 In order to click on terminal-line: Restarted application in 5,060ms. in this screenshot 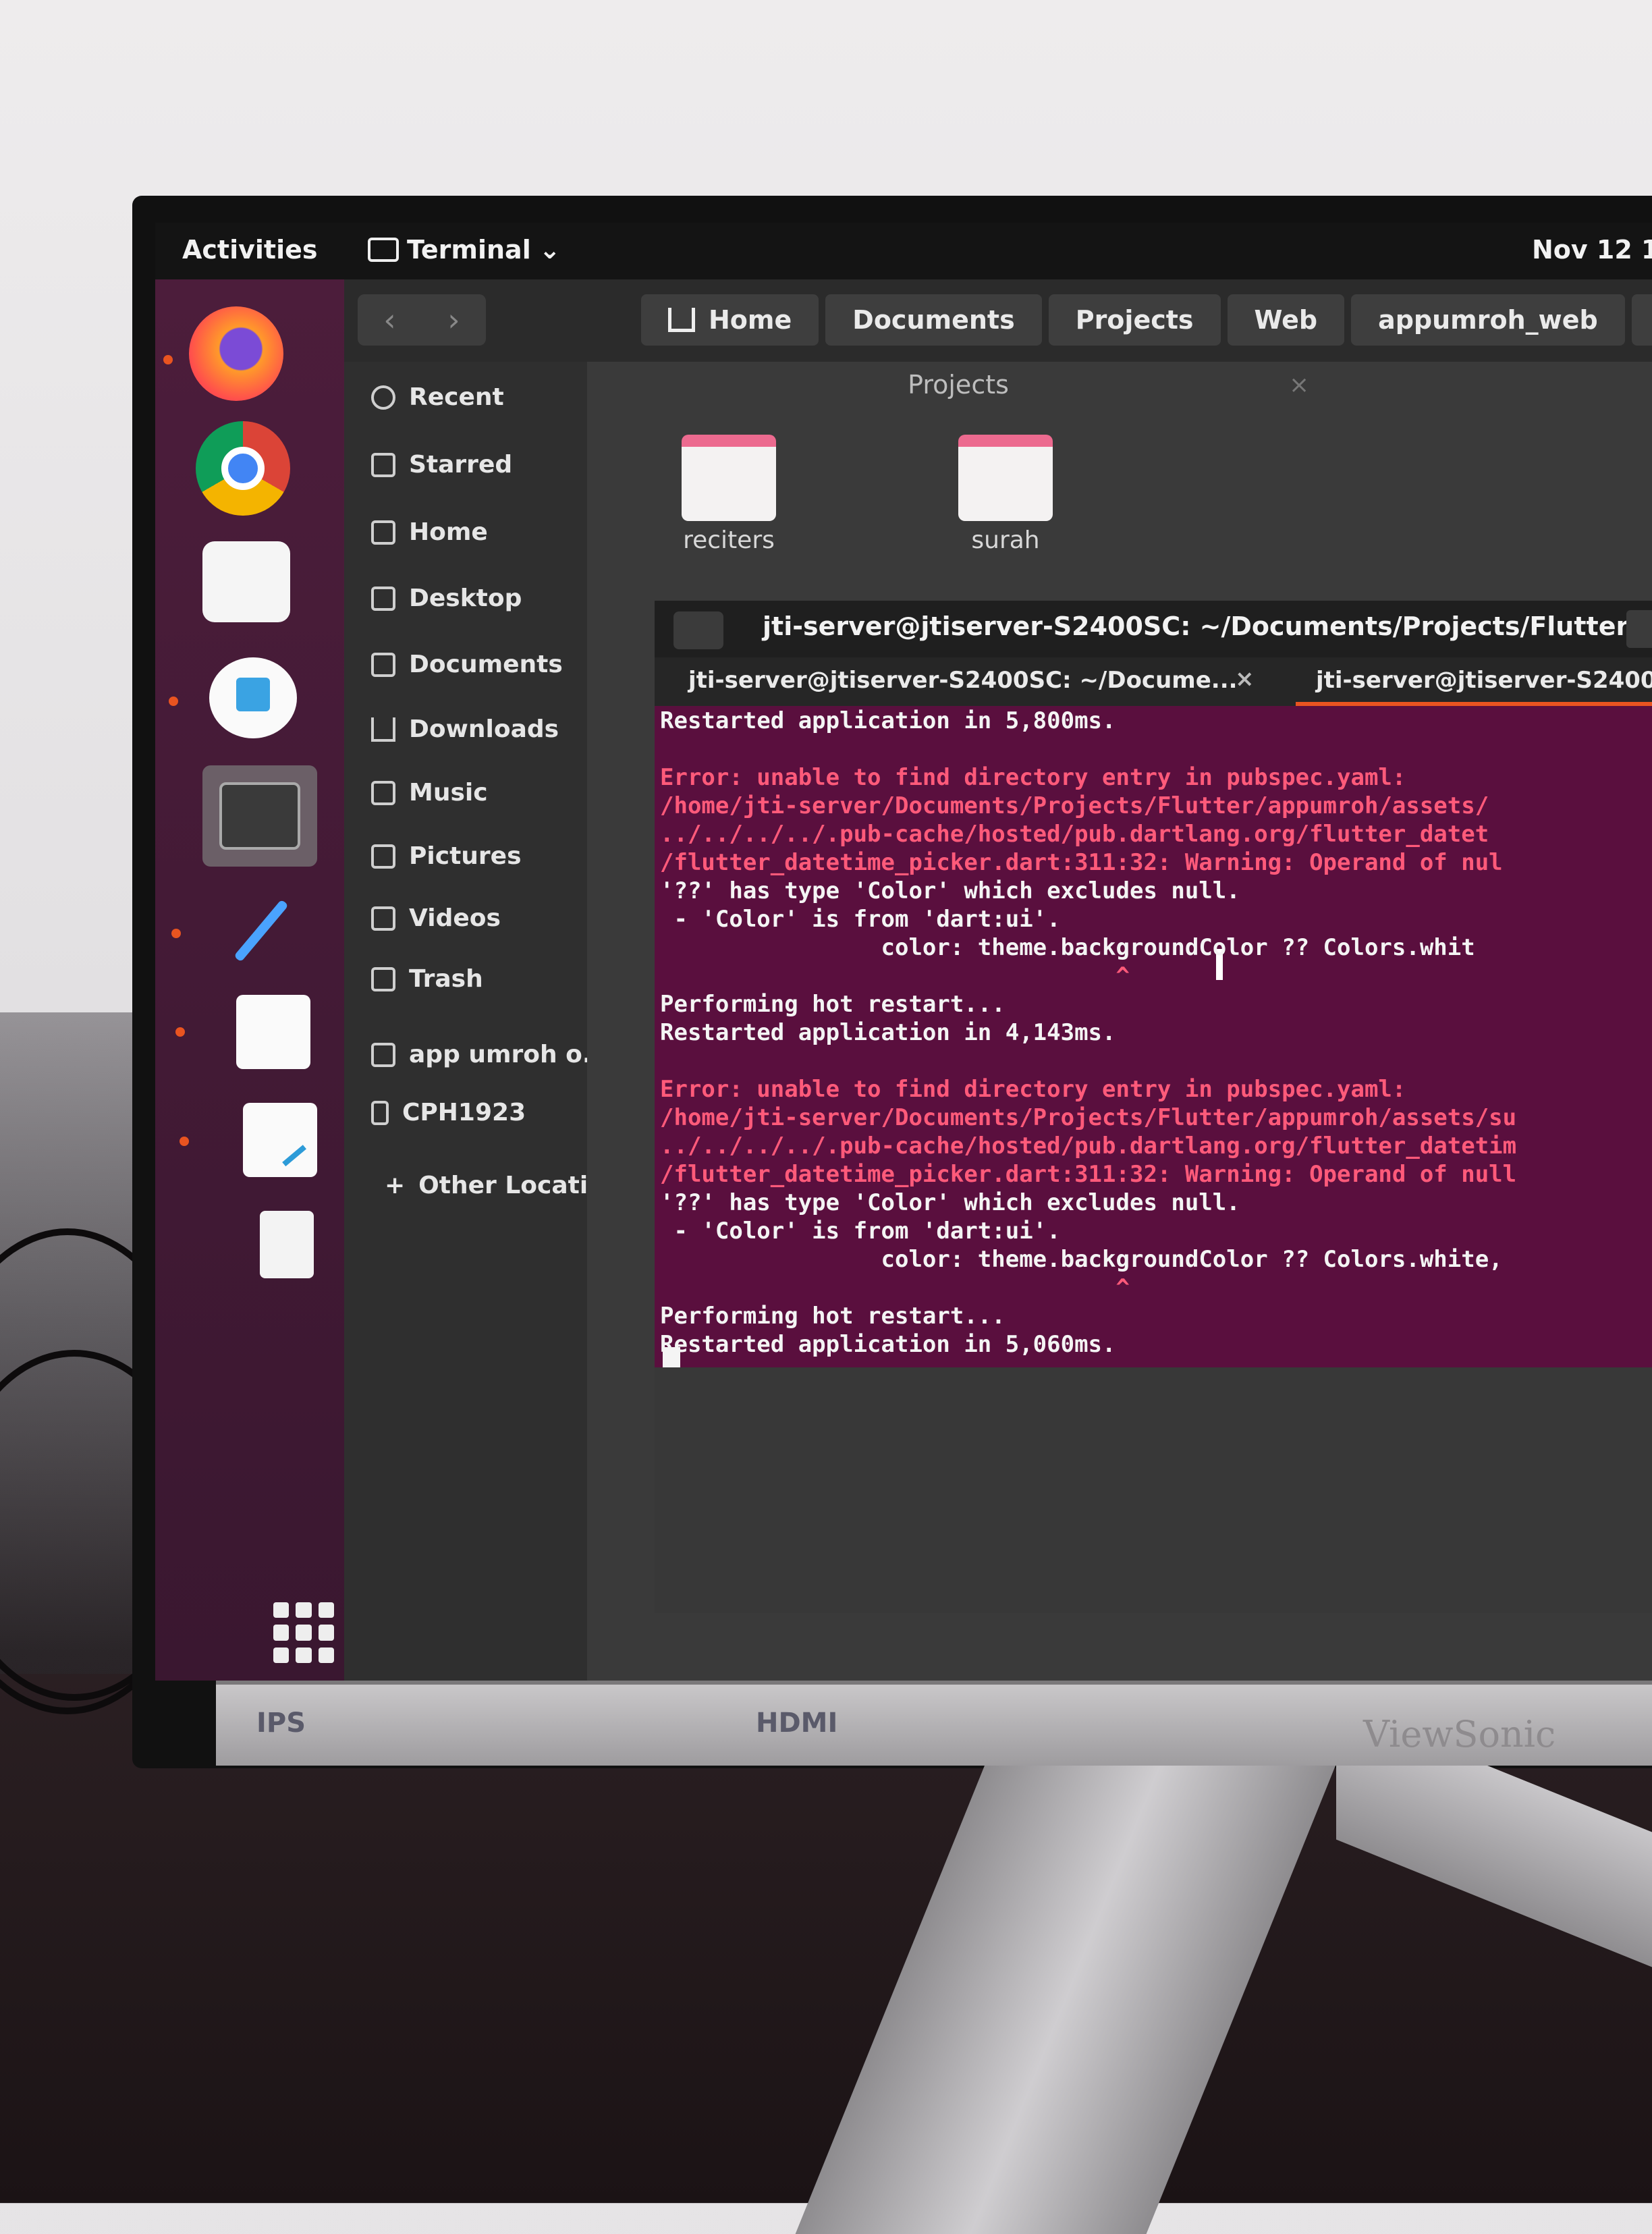, I will do `click(888, 1344)`.